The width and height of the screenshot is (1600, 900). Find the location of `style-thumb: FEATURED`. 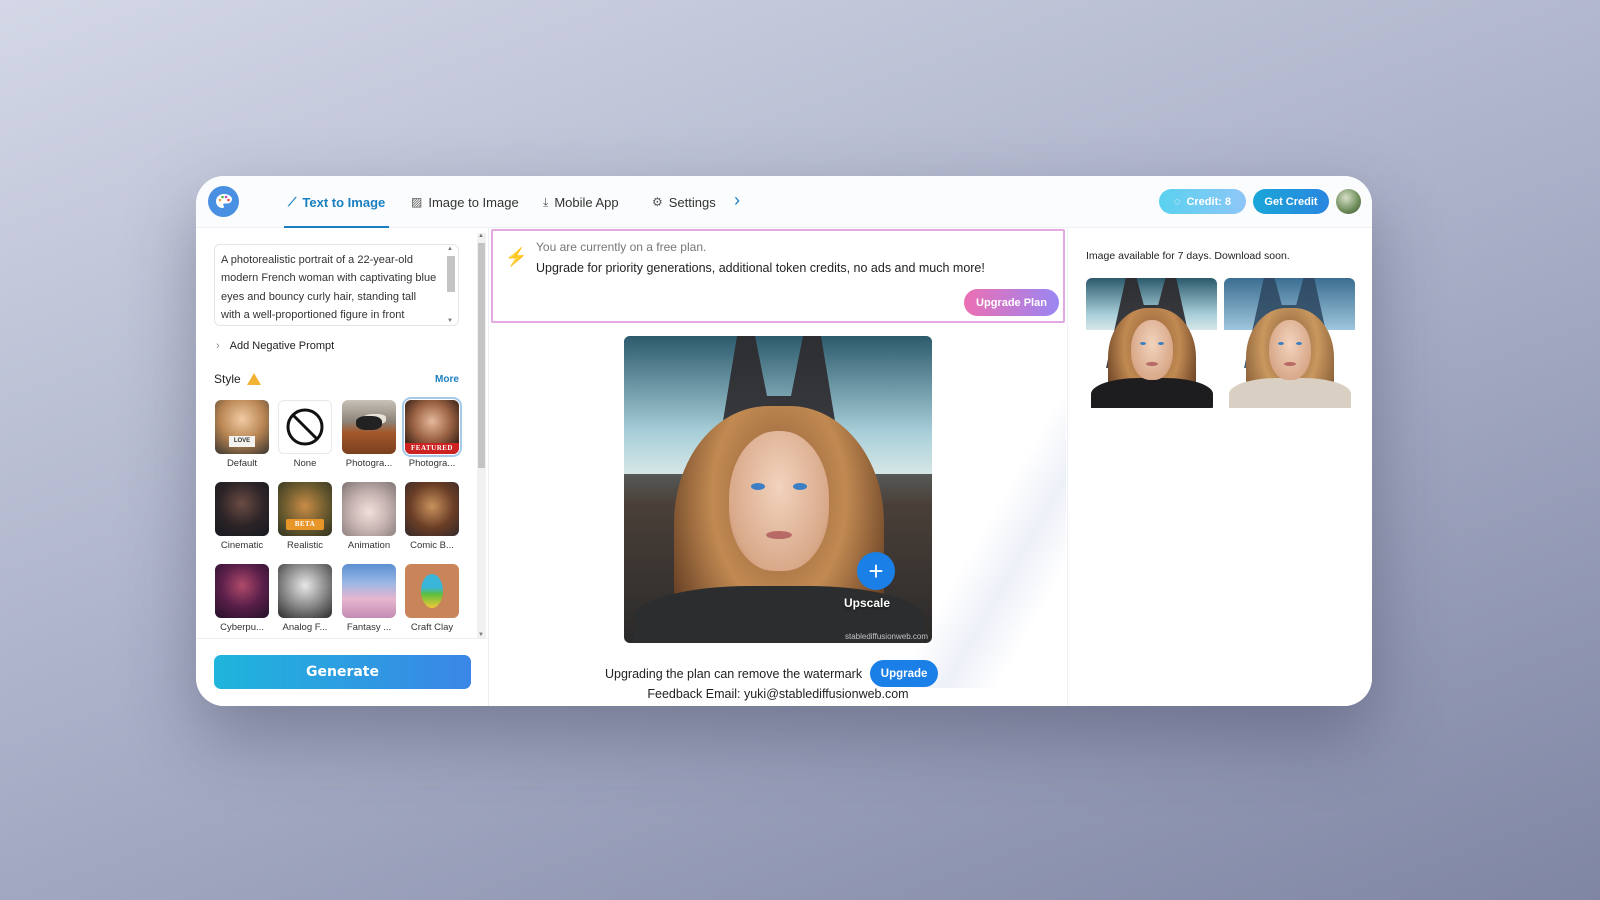

style-thumb: FEATURED is located at coordinates (432, 427).